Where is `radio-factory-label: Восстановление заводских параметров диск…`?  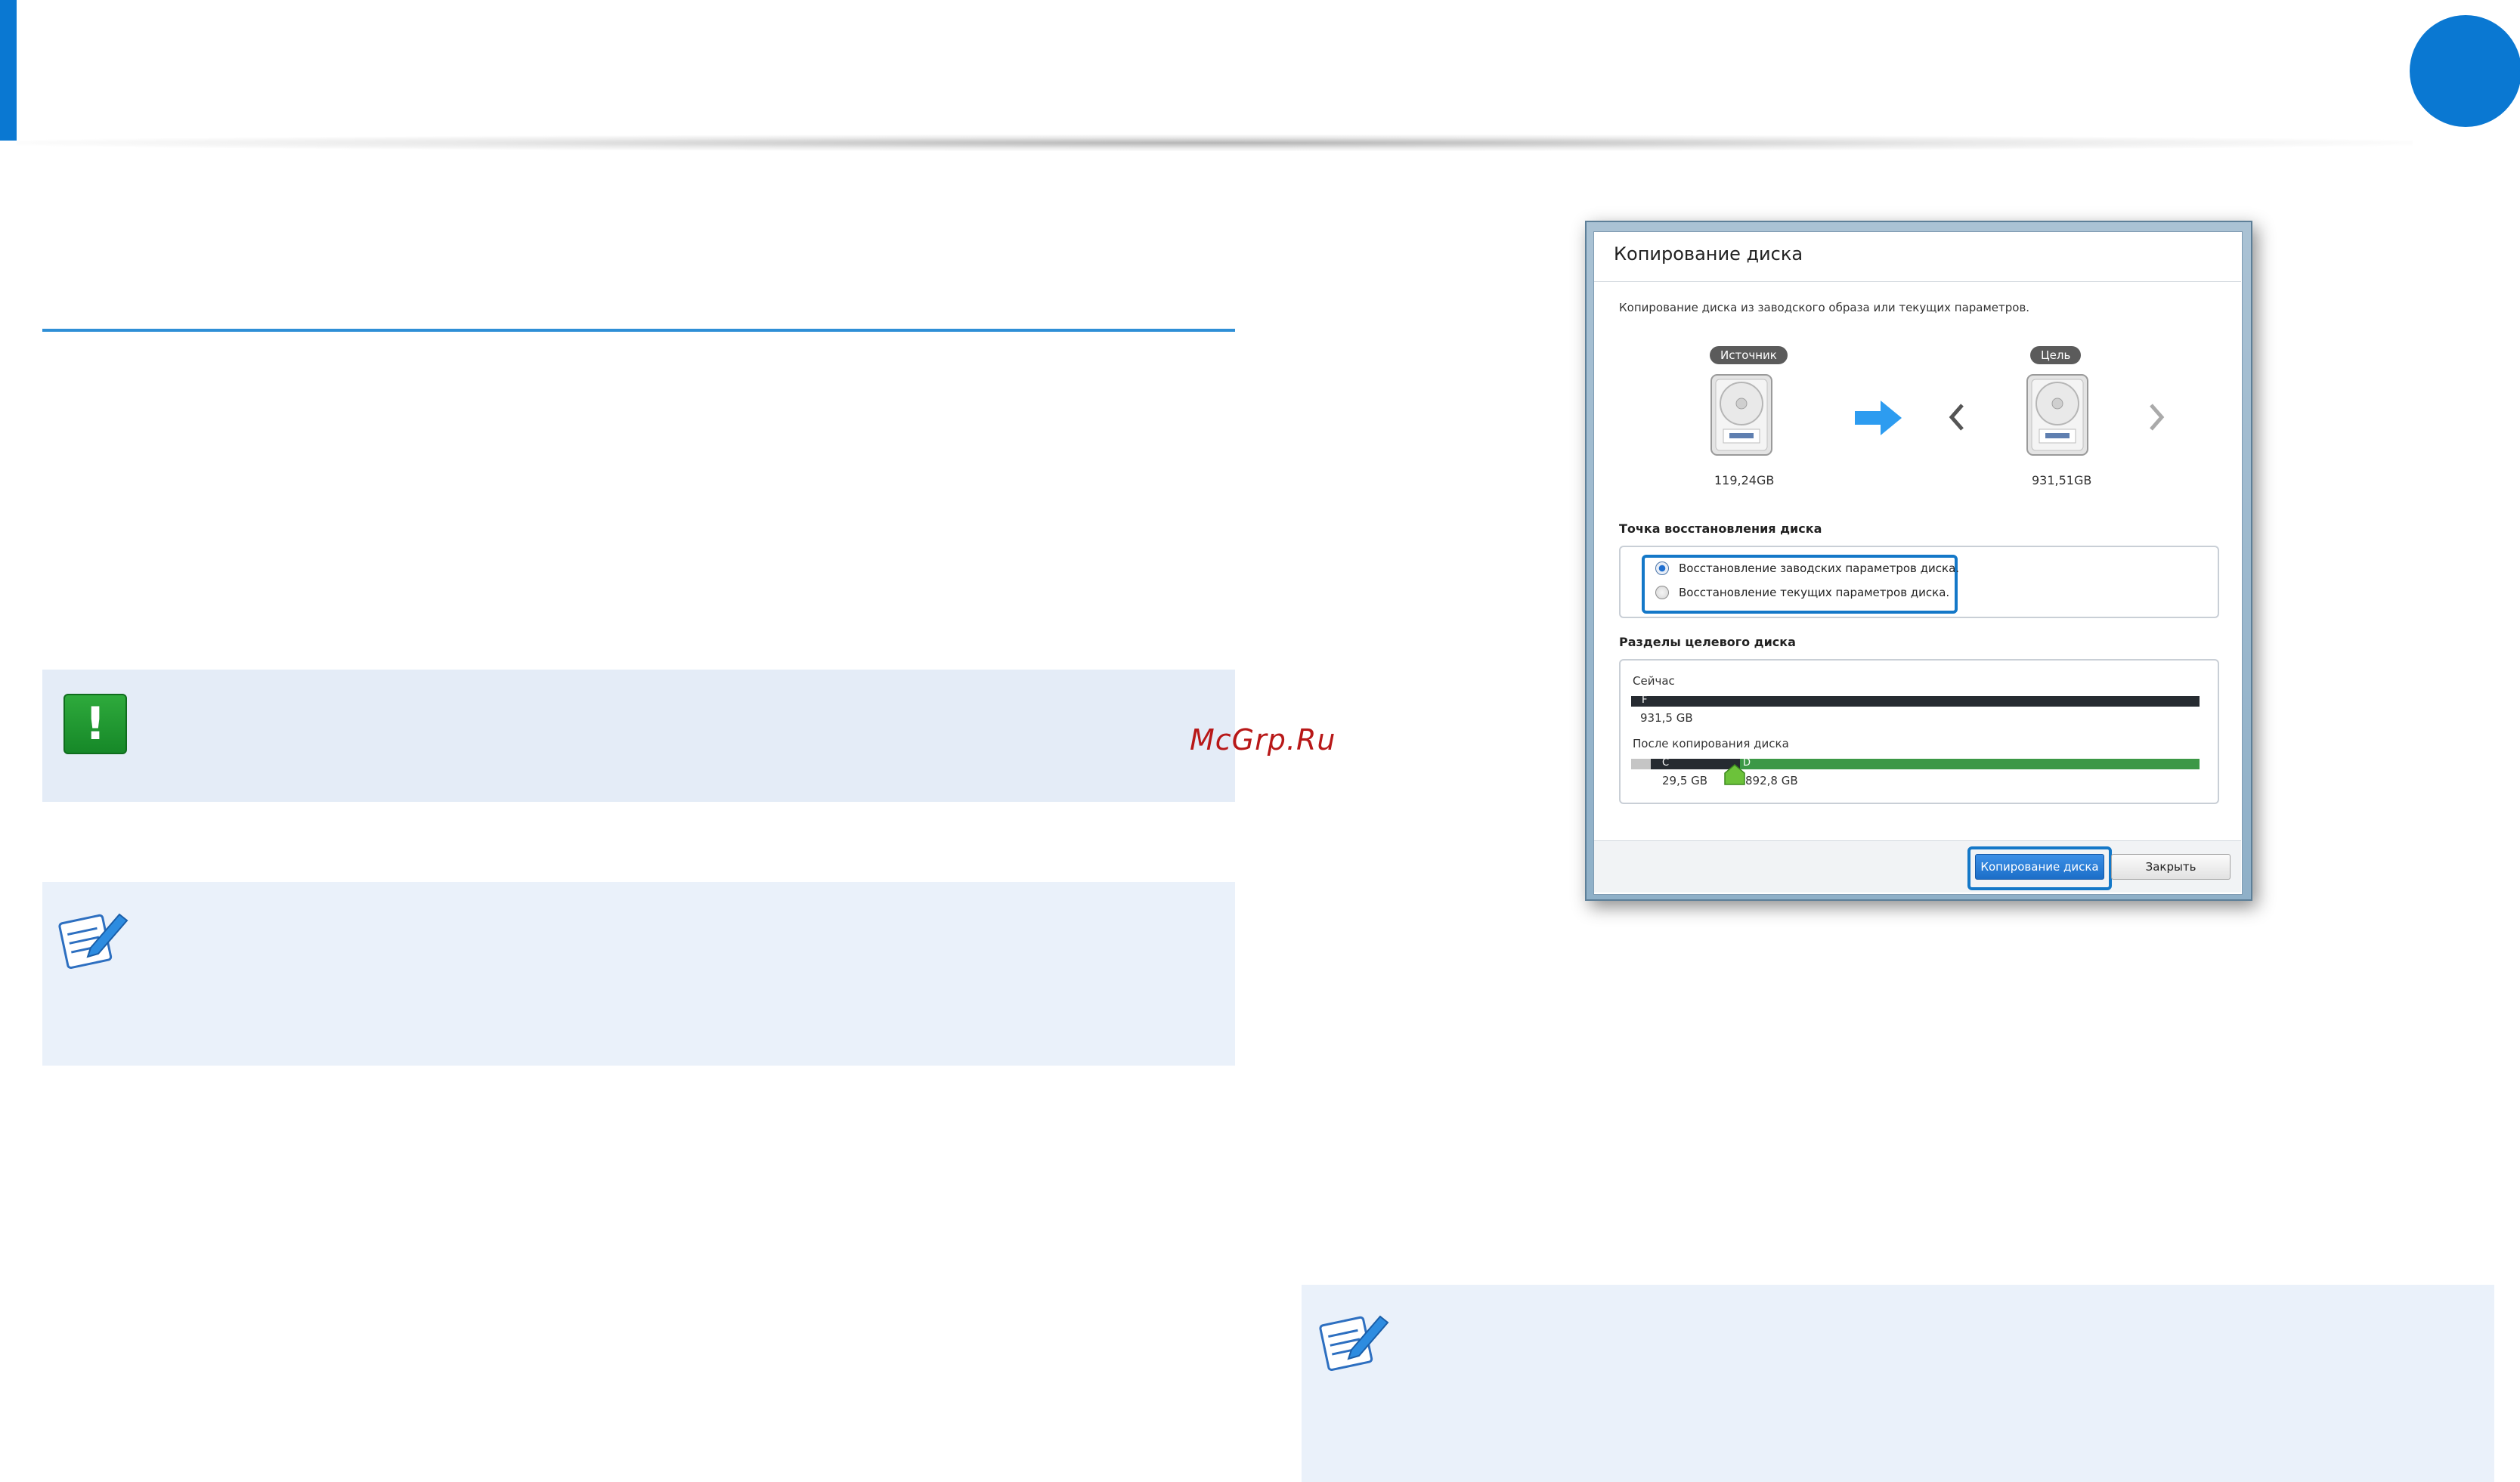
radio-factory-label: Восстановление заводских параметров диск… is located at coordinates (1819, 568).